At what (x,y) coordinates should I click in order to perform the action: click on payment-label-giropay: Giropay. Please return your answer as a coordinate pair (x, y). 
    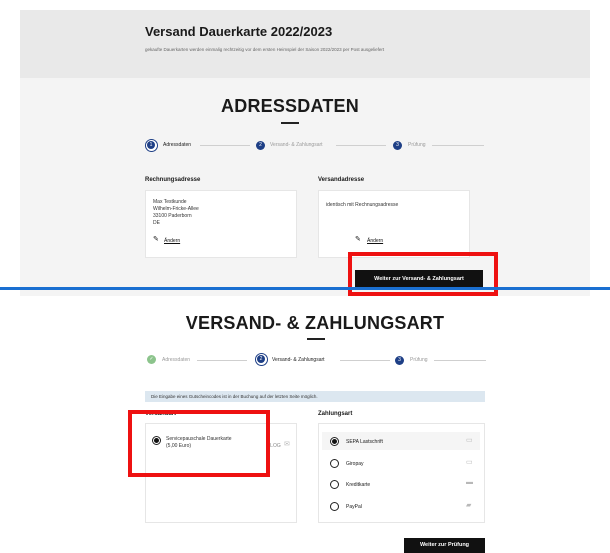
    Looking at the image, I should click on (355, 464).